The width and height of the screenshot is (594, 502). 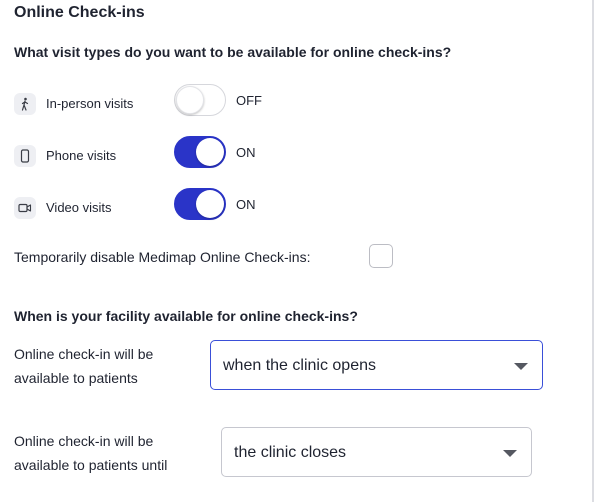 I want to click on walking-person-icon, so click(x=25, y=104).